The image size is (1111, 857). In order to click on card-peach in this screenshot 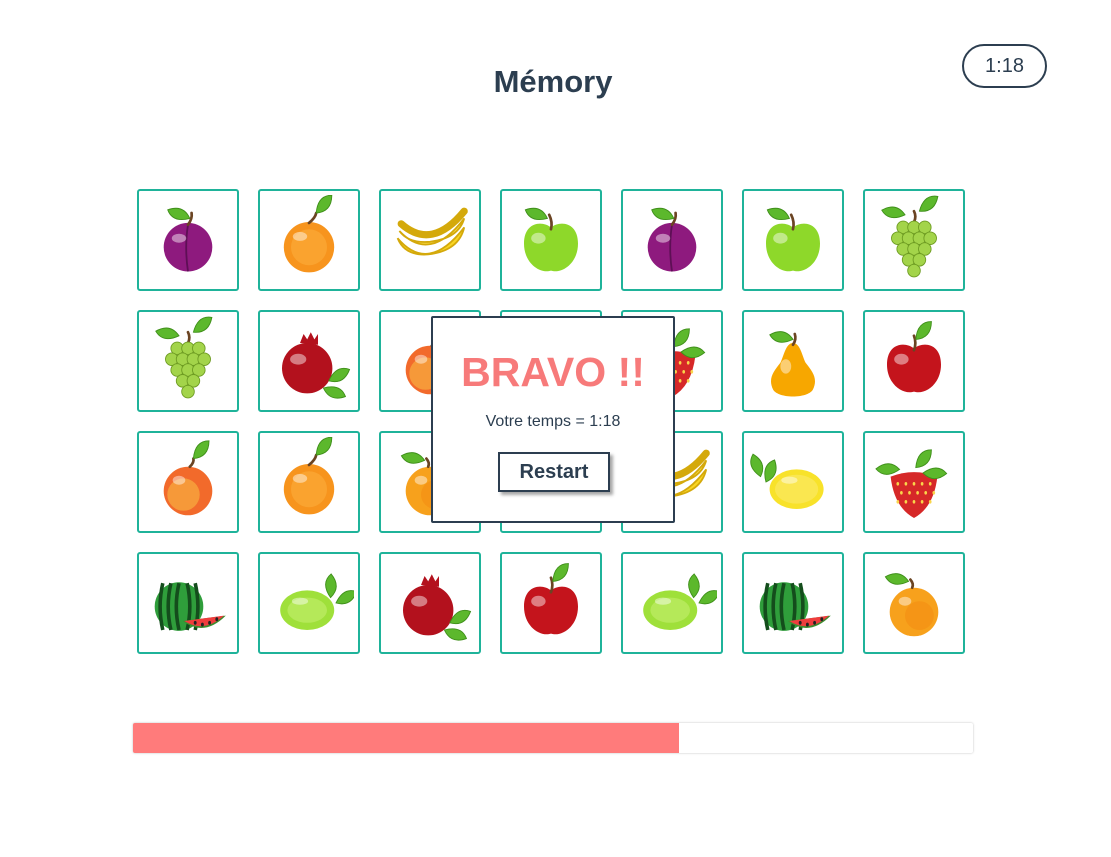, I will do `click(188, 482)`.